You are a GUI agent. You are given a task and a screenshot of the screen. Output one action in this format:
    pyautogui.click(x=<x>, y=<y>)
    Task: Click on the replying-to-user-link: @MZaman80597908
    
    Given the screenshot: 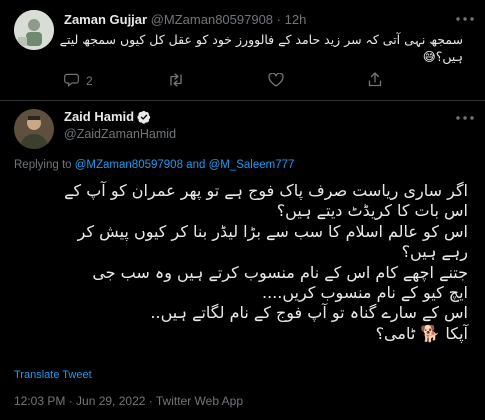 What is the action you would take?
    pyautogui.click(x=129, y=165)
    